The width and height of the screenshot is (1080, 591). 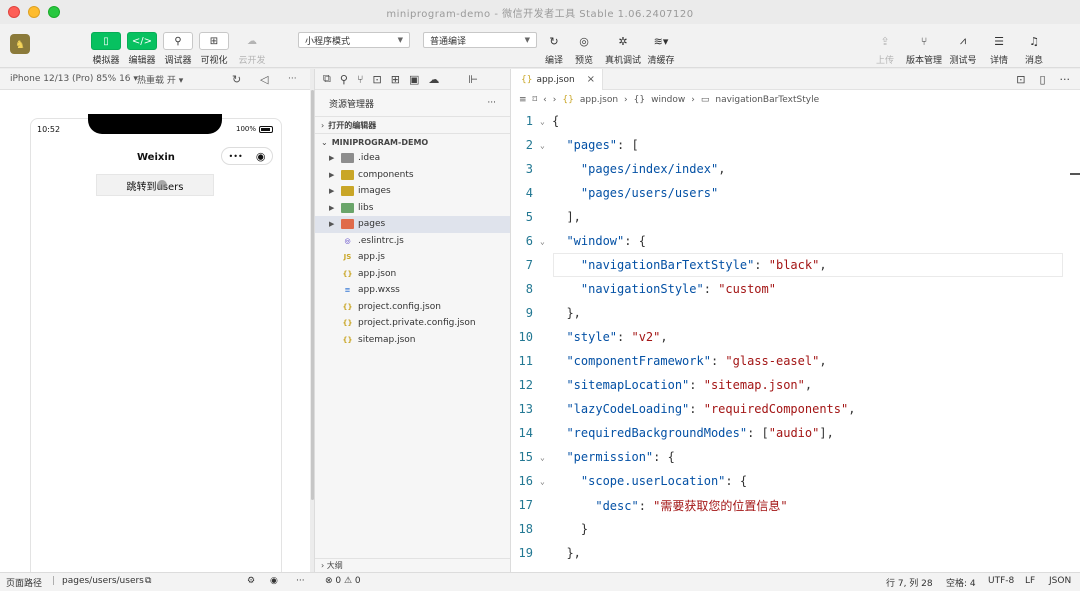 I want to click on file-item: JS app.js, so click(x=412, y=257).